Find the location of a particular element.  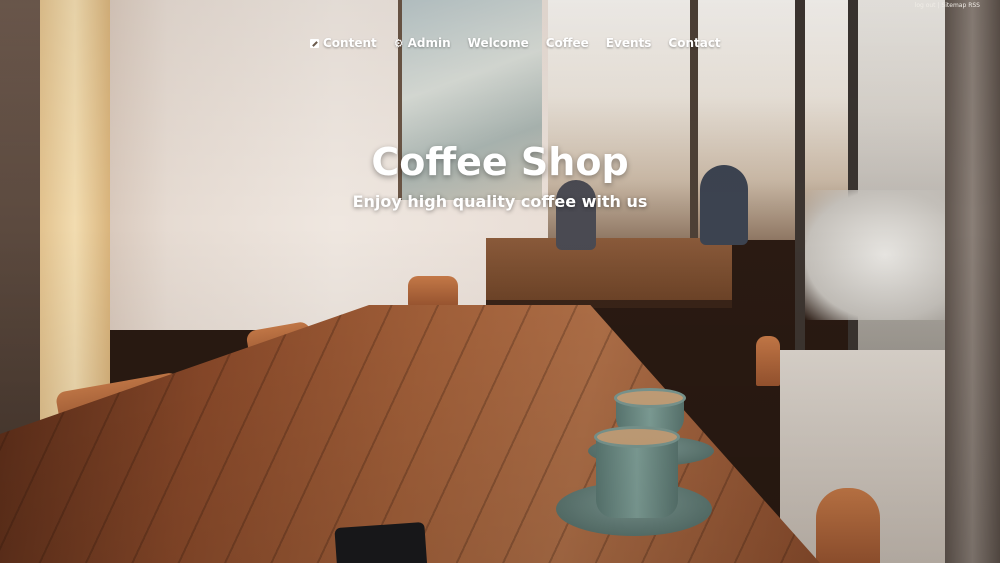

nav-item-label: Welcome is located at coordinates (498, 43).